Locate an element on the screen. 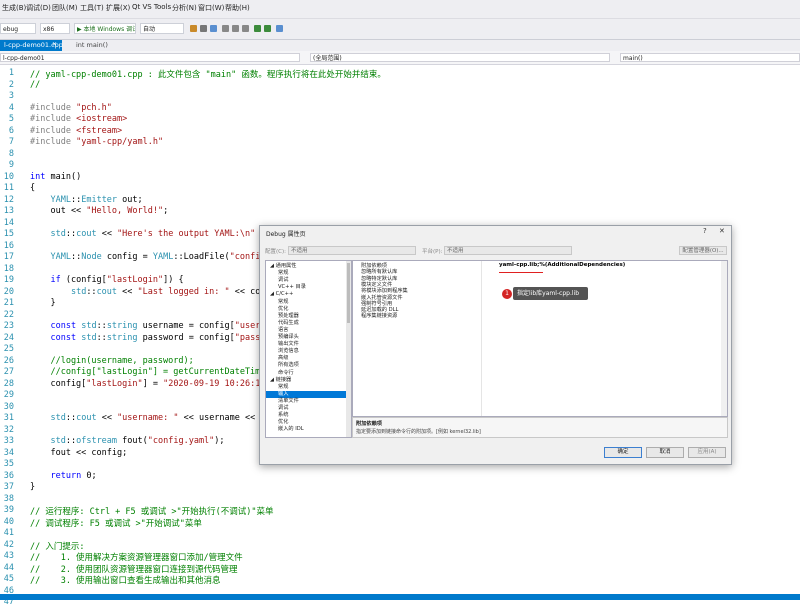 This screenshot has height=607, width=800. uncomment-icon is located at coordinates (267, 28).